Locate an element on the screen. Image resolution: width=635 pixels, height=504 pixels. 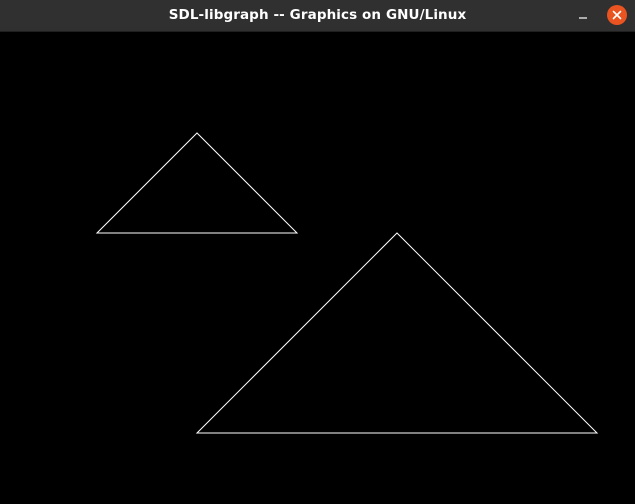
minimize-icon is located at coordinates (583, 18).